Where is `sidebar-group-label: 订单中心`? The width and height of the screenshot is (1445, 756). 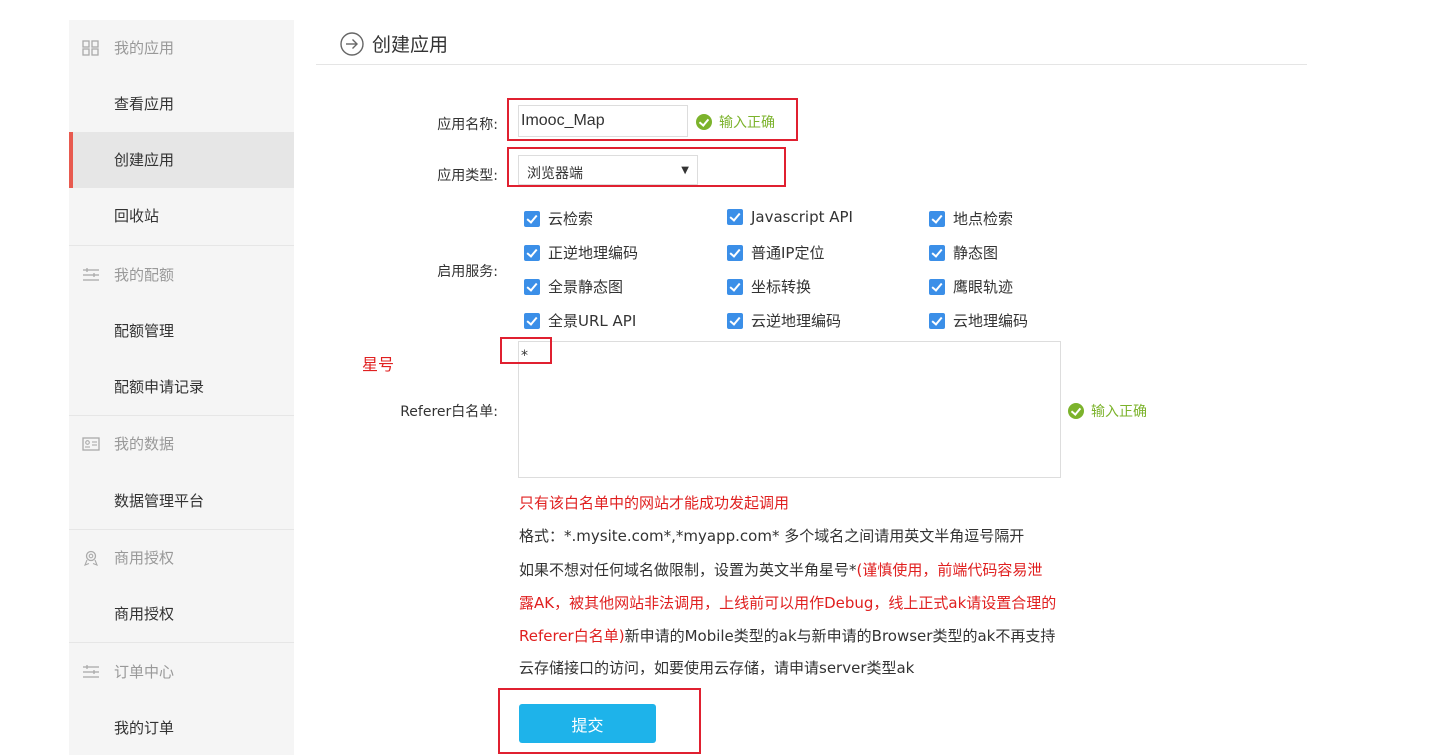
sidebar-group-label: 订单中心 is located at coordinates (144, 672).